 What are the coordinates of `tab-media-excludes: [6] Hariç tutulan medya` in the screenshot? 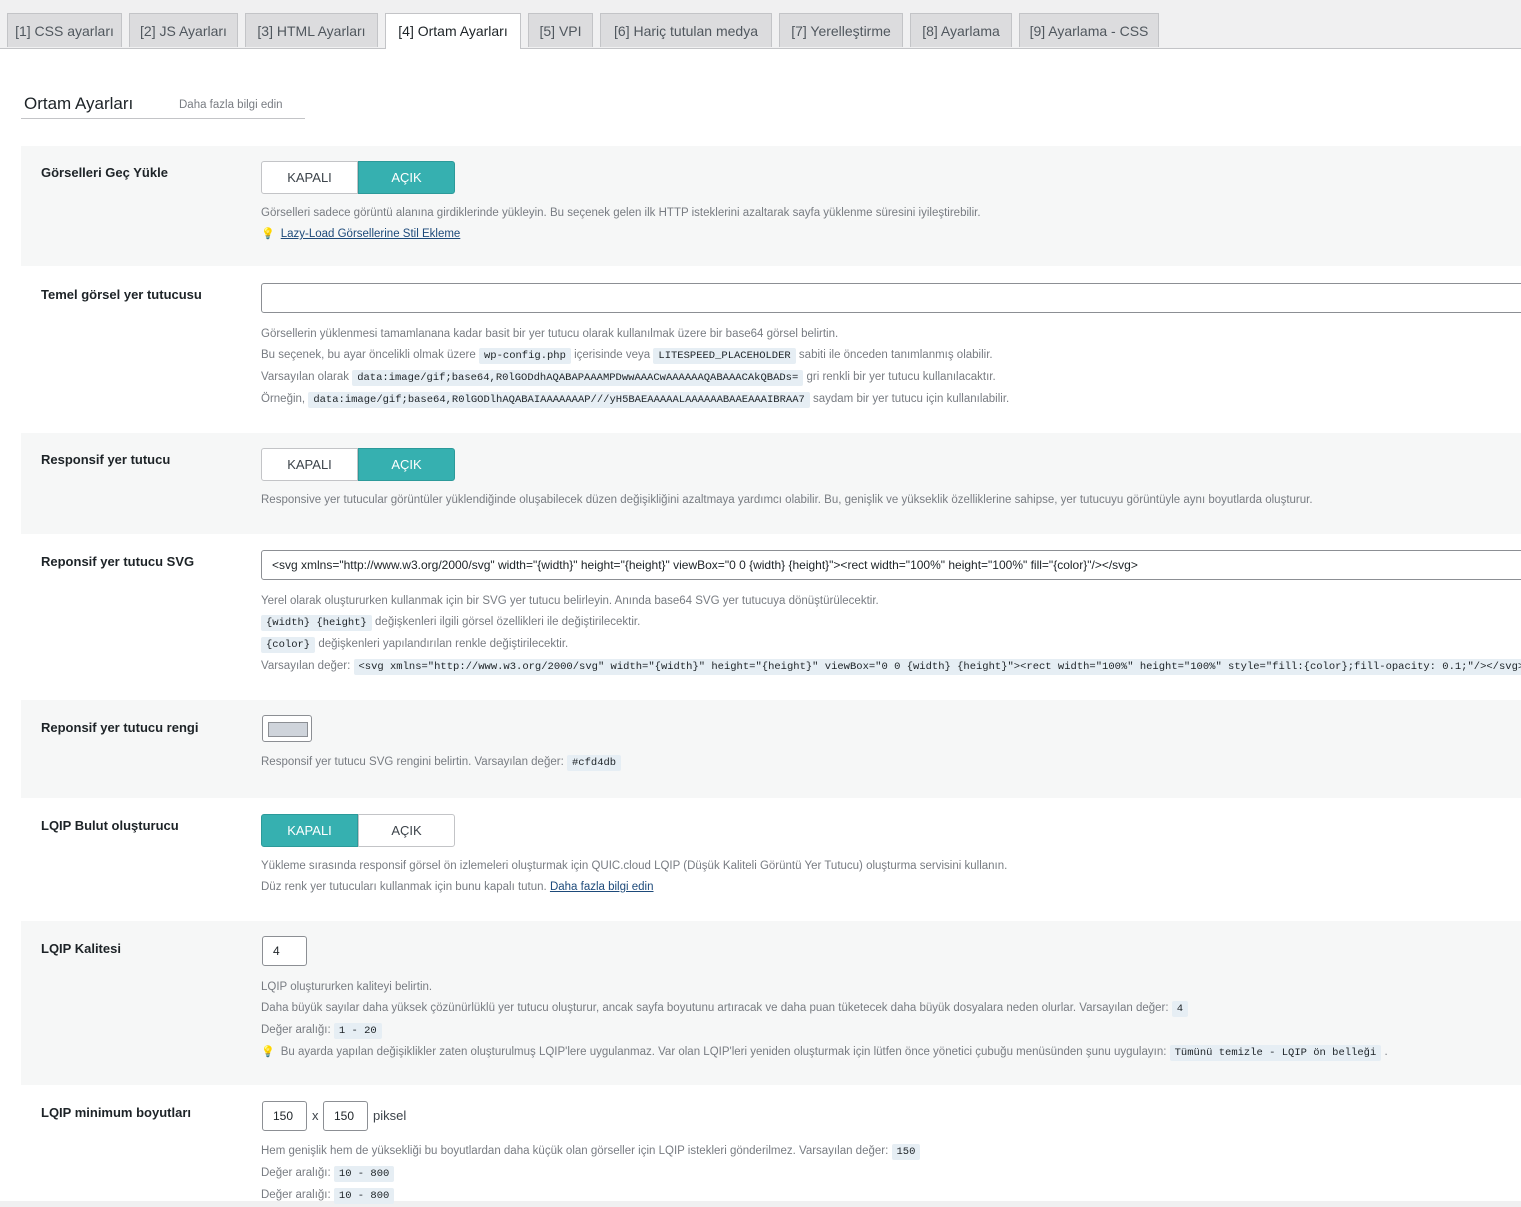 It's located at (686, 30).